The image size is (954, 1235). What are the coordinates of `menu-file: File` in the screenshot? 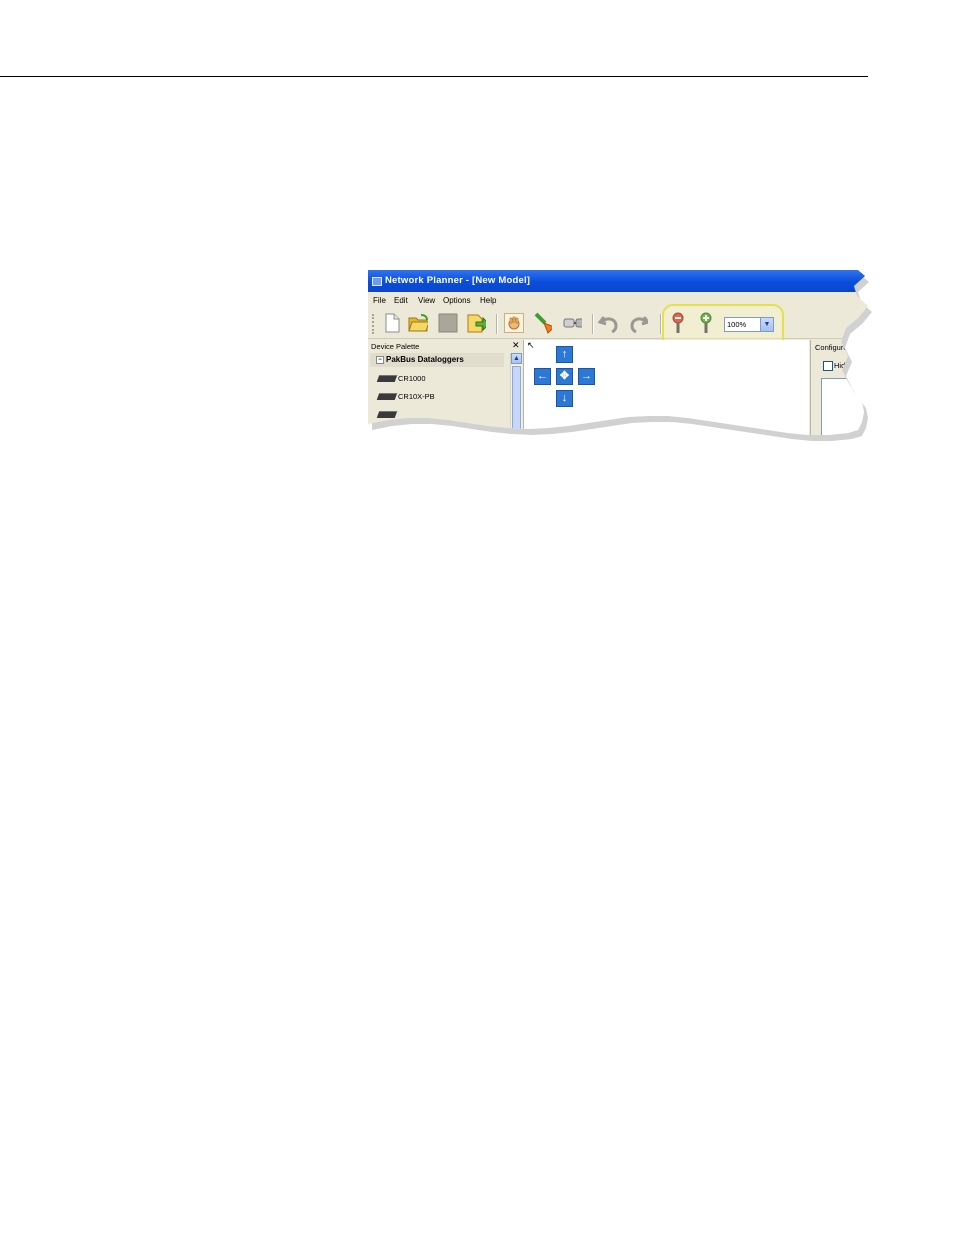 It's located at (379, 300).